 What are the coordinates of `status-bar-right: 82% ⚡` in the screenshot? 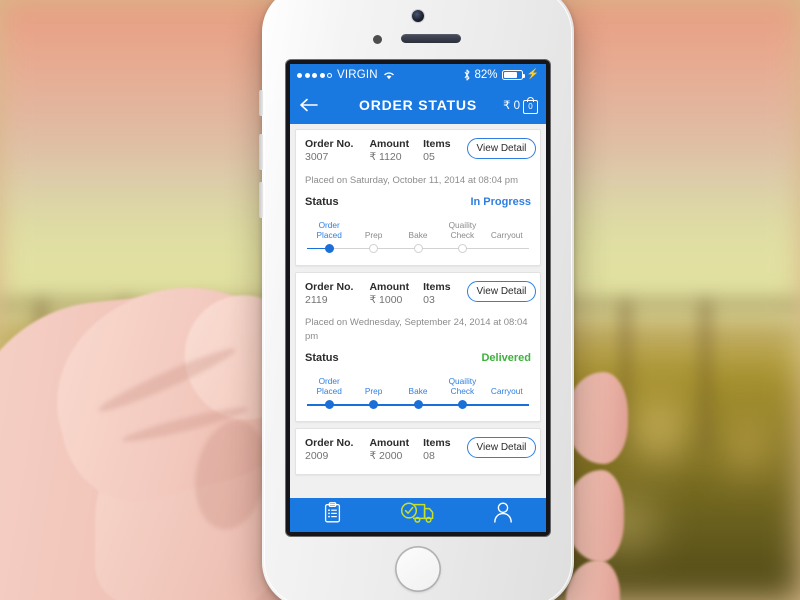 It's located at (501, 75).